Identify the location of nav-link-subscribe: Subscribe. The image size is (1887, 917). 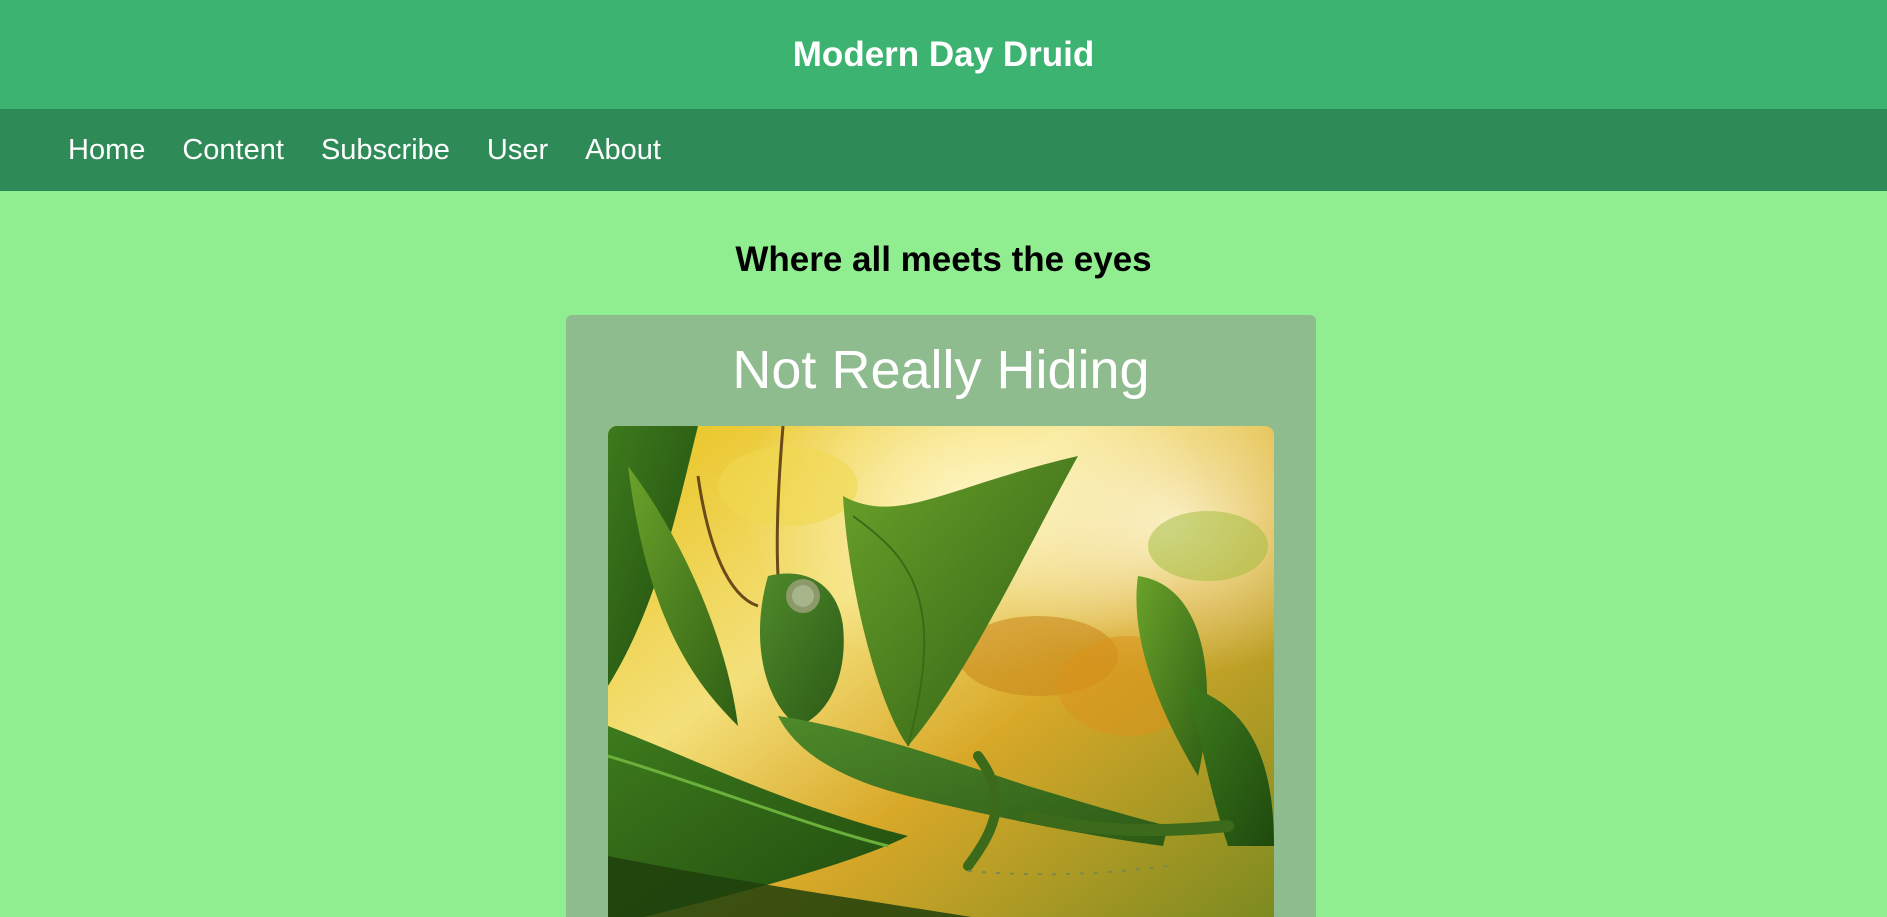
(385, 150).